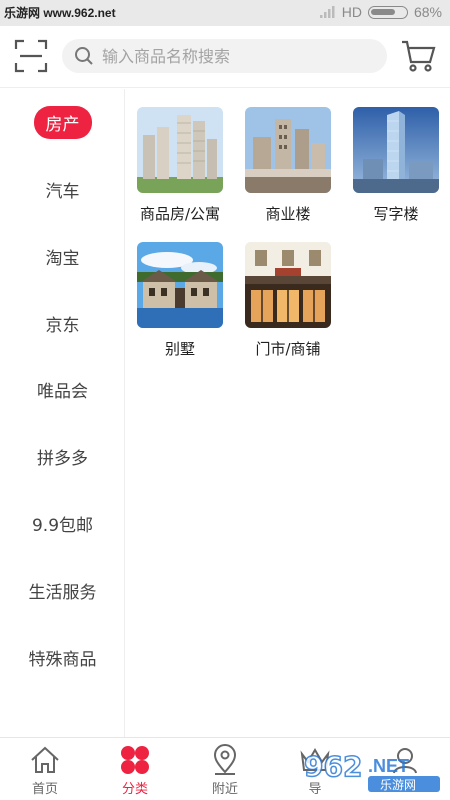  Describe the element at coordinates (60, 13) in the screenshot. I see `watermark-text: 乐游网 www.962.net` at that location.